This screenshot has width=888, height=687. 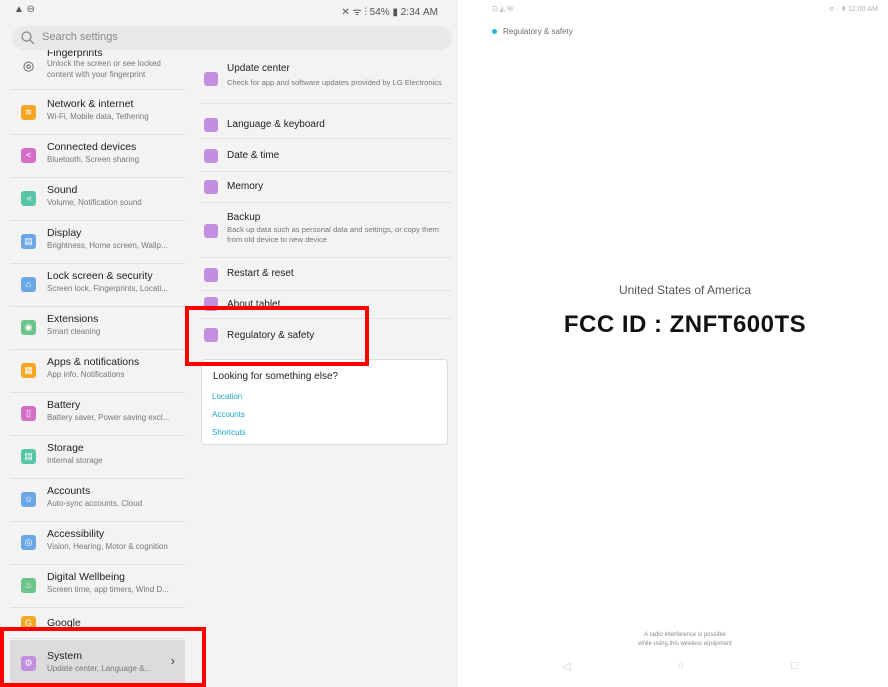 What do you see at coordinates (28, 241) in the screenshot?
I see `display-icon: ▤` at bounding box center [28, 241].